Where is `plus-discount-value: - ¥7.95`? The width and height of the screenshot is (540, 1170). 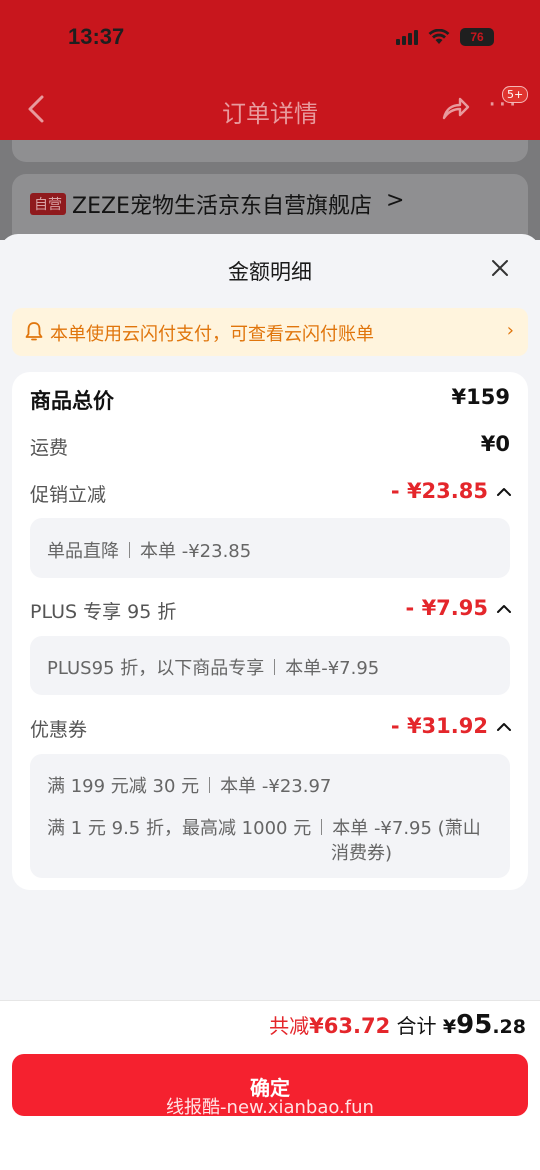 plus-discount-value: - ¥7.95 is located at coordinates (447, 608).